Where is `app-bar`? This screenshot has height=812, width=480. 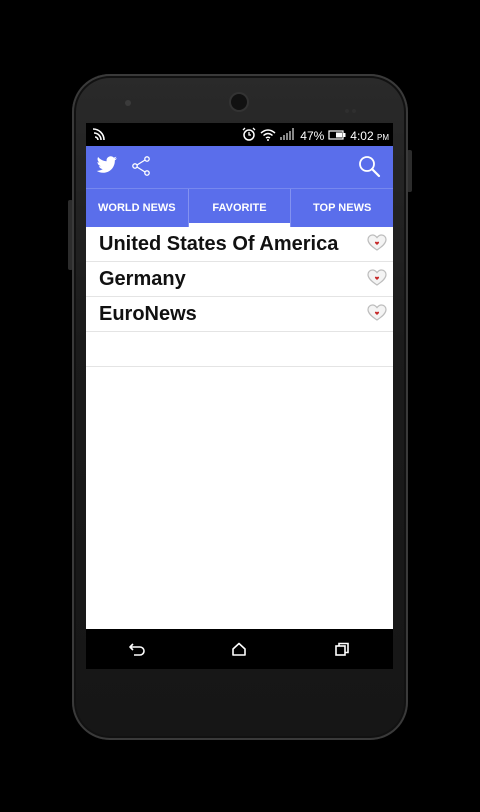 app-bar is located at coordinates (239, 167).